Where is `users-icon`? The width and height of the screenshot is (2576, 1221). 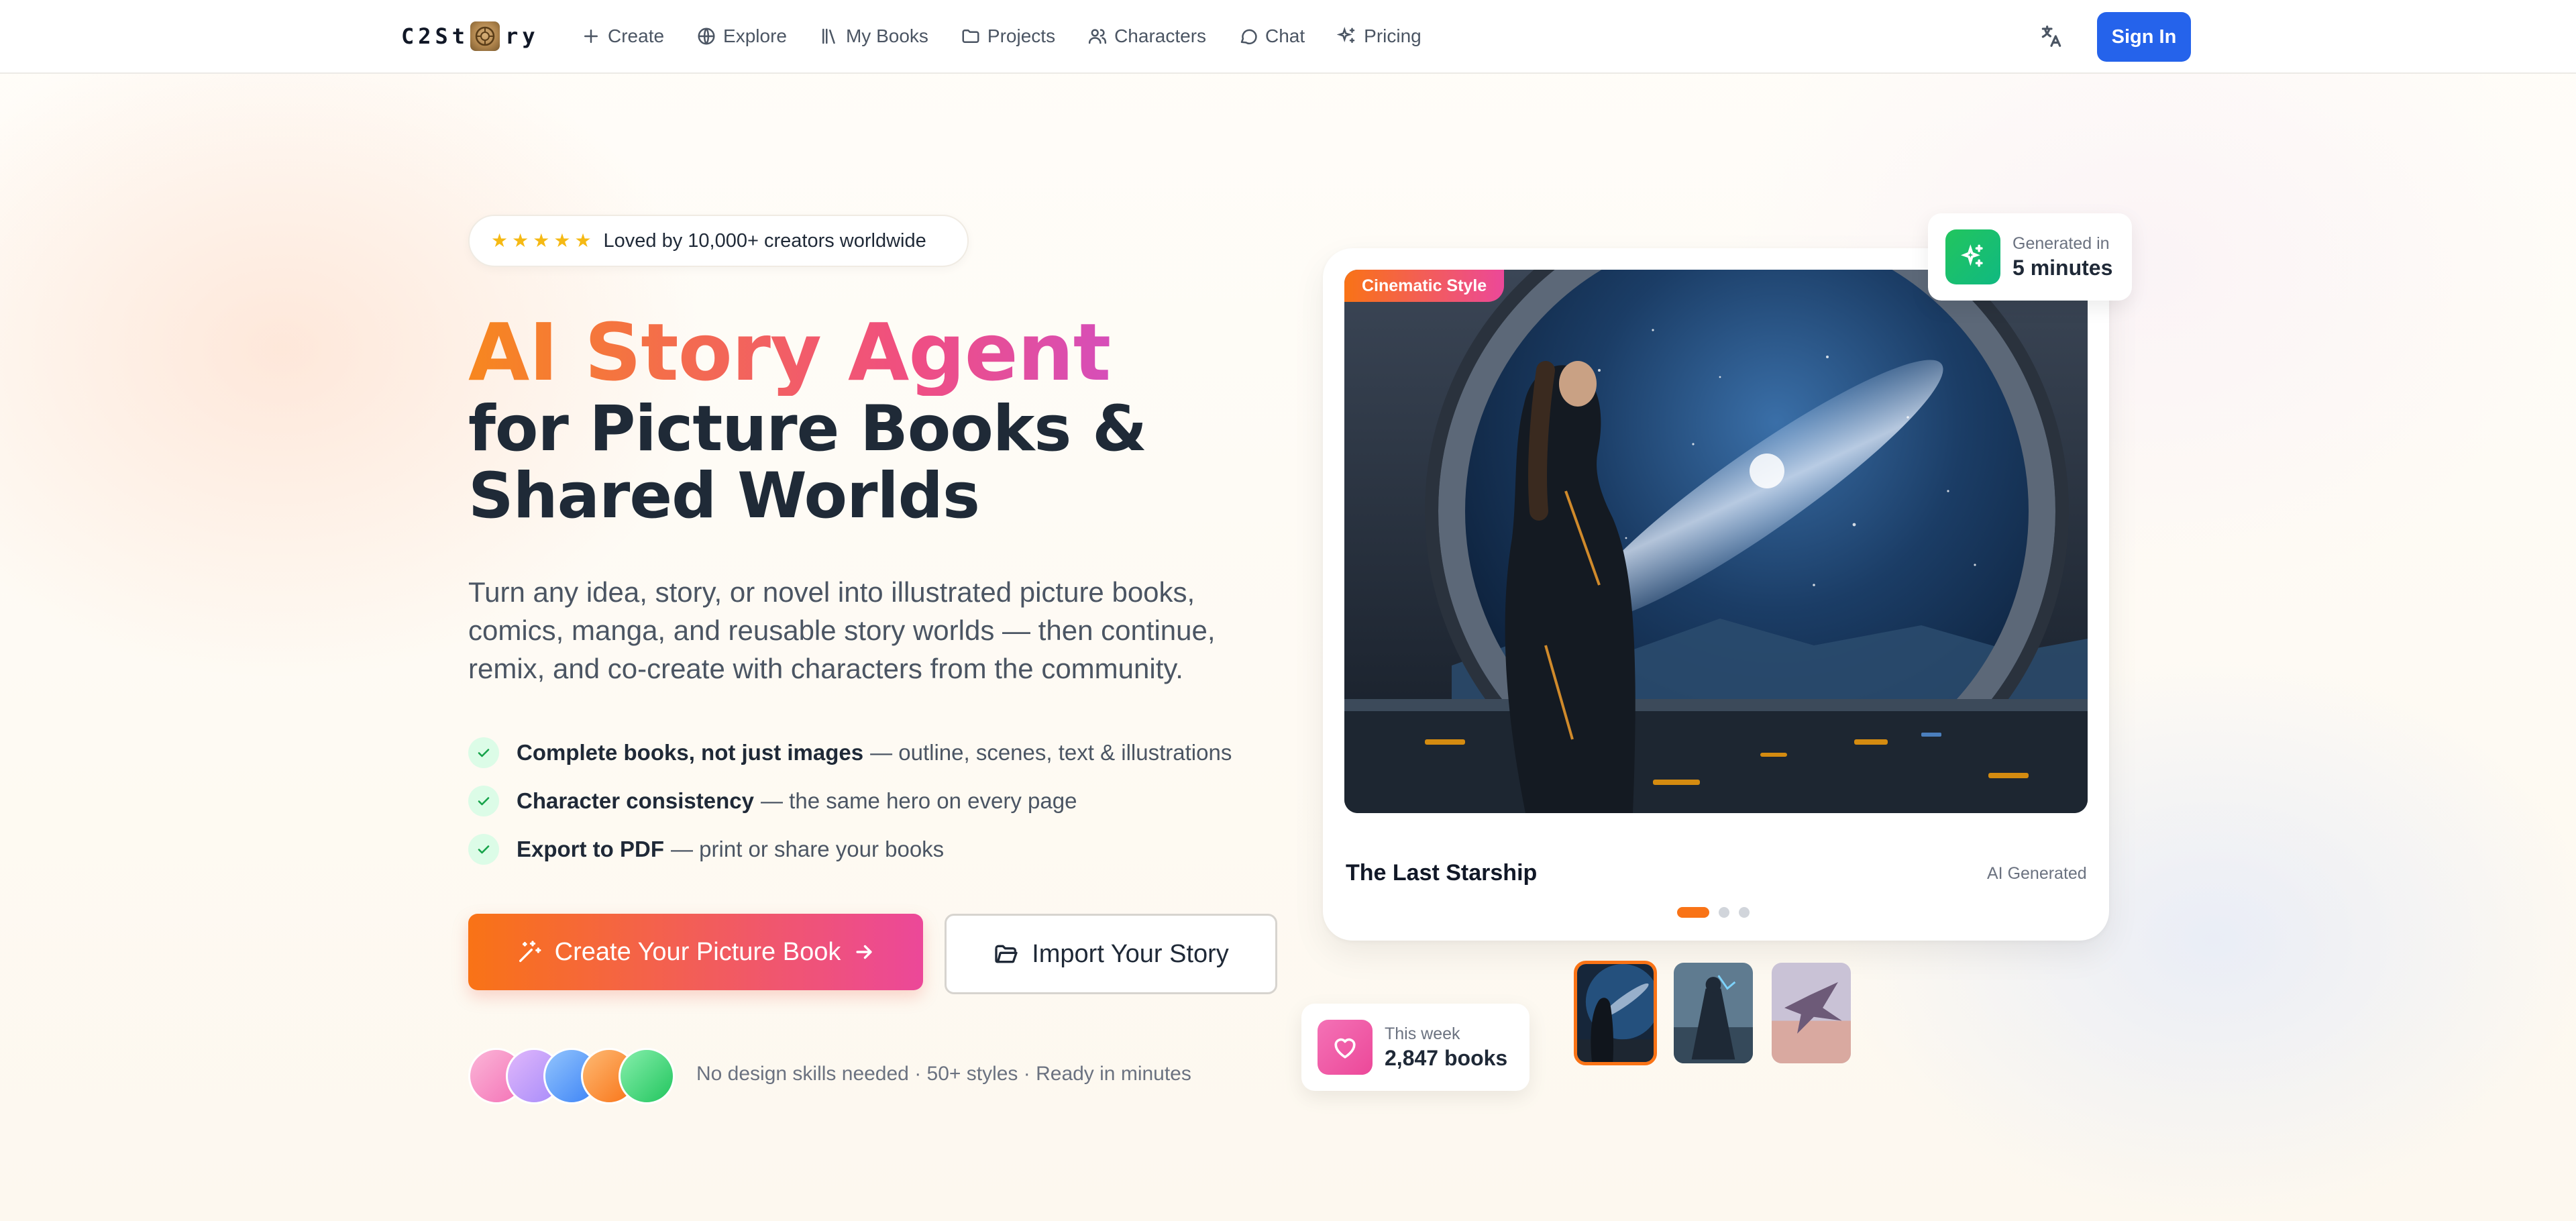 users-icon is located at coordinates (1097, 36).